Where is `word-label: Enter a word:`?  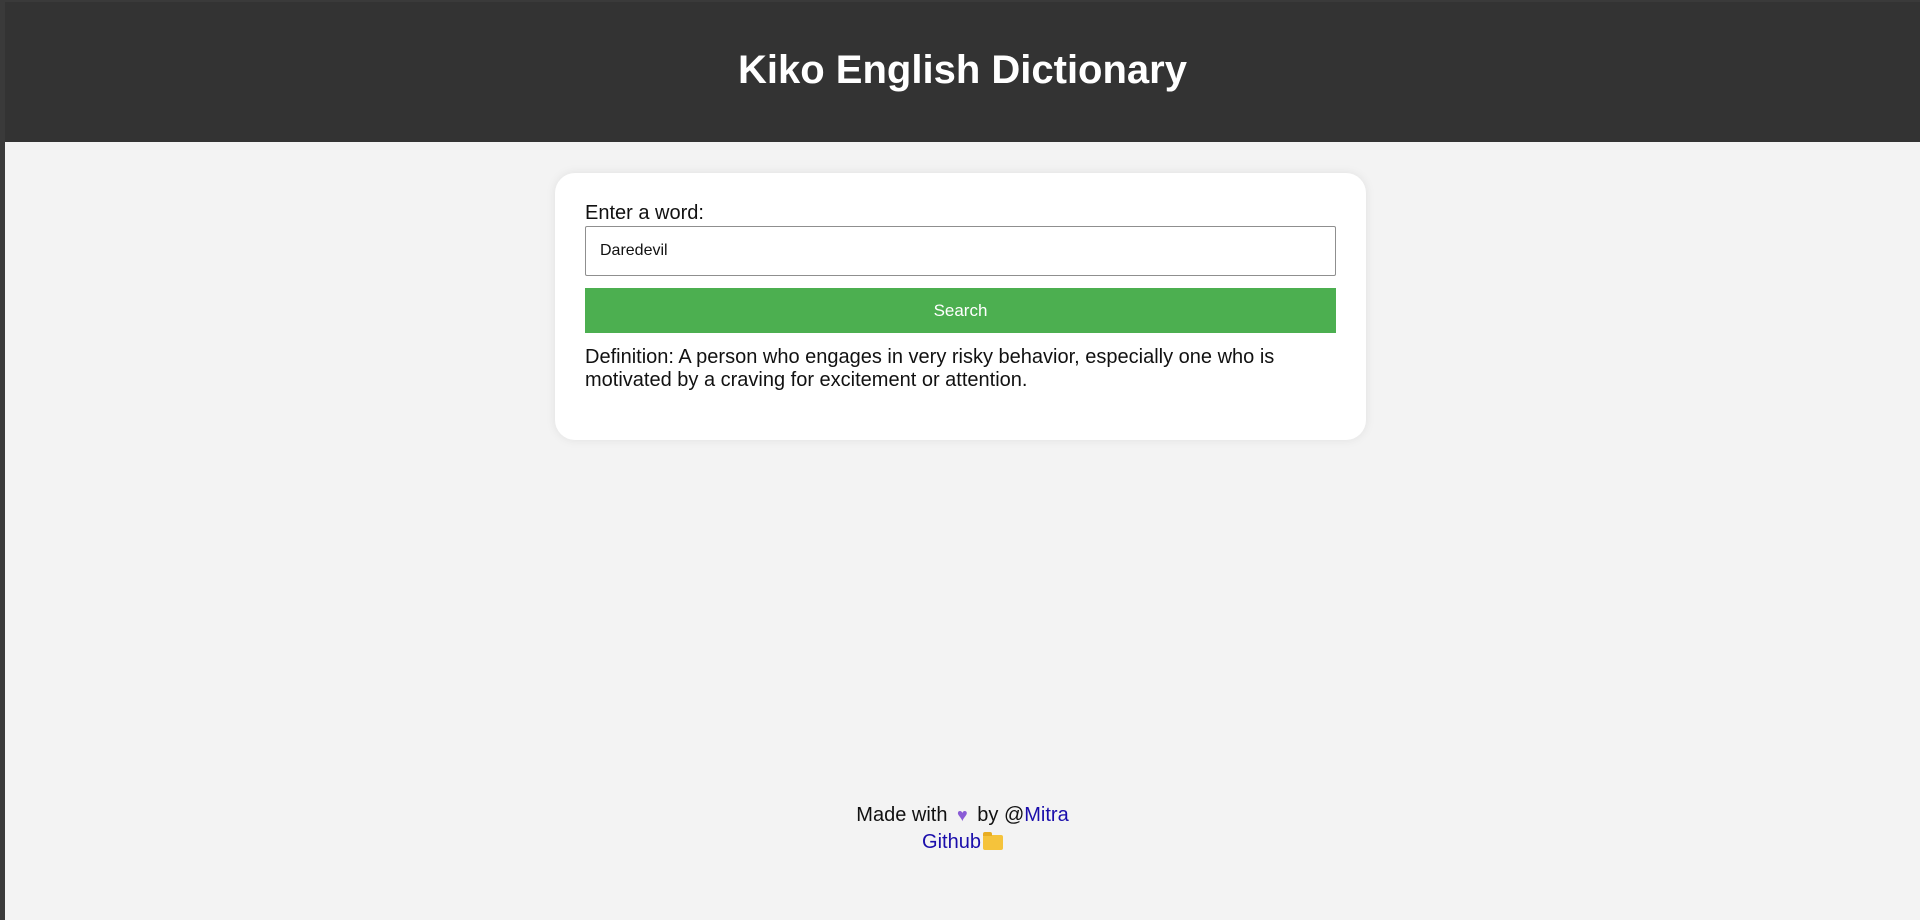
word-label: Enter a word: is located at coordinates (644, 213).